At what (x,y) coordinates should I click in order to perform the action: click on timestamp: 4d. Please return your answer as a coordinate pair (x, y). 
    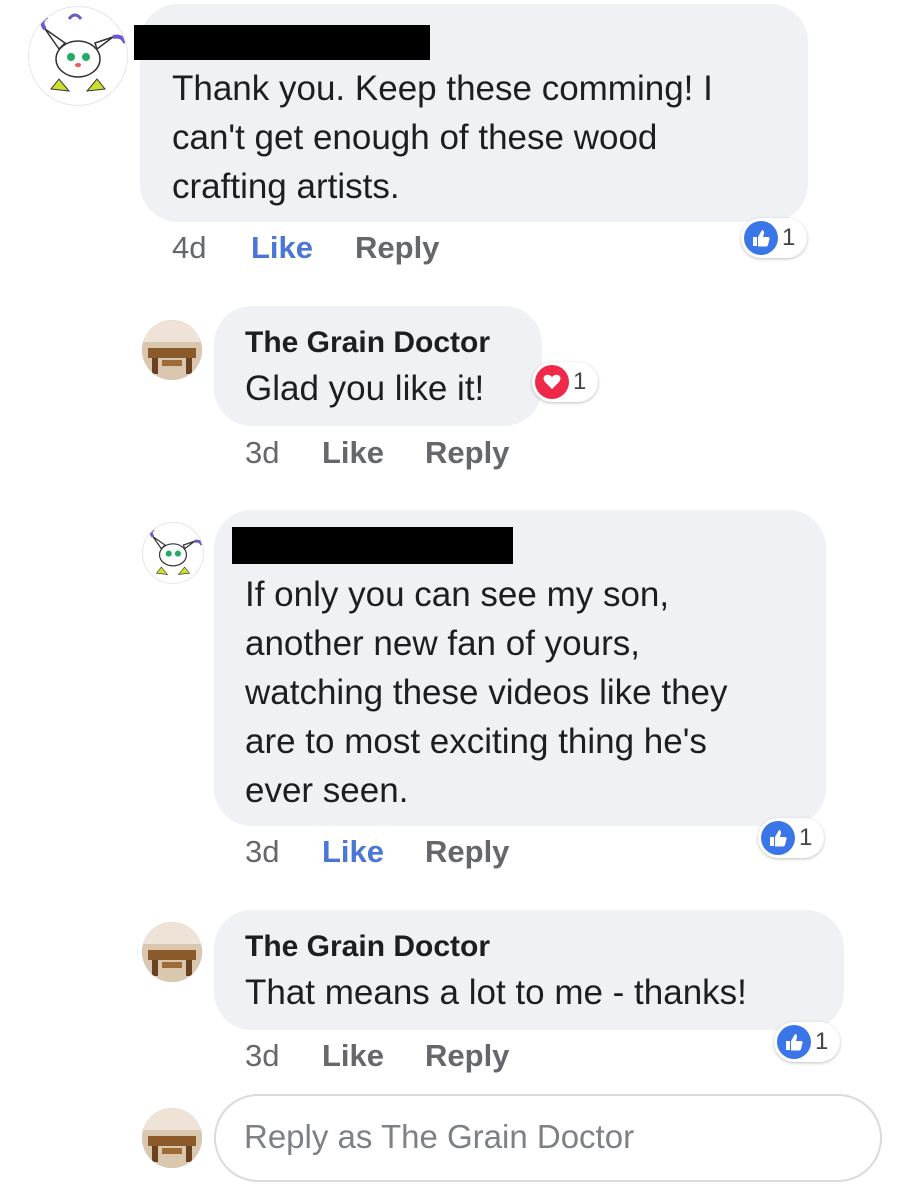
    Looking at the image, I should click on (189, 247).